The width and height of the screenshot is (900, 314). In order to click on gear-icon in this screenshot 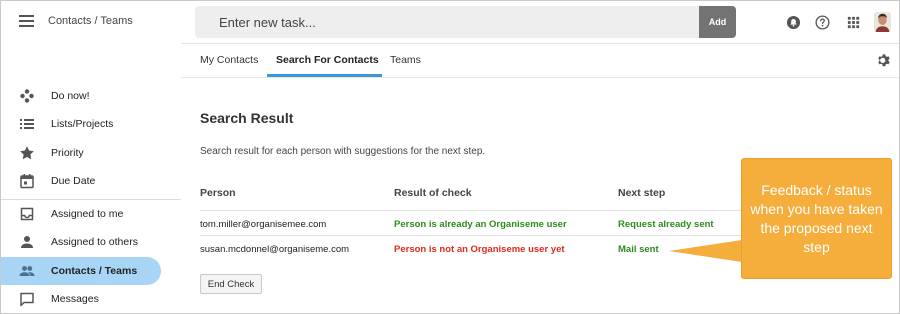, I will do `click(883, 60)`.